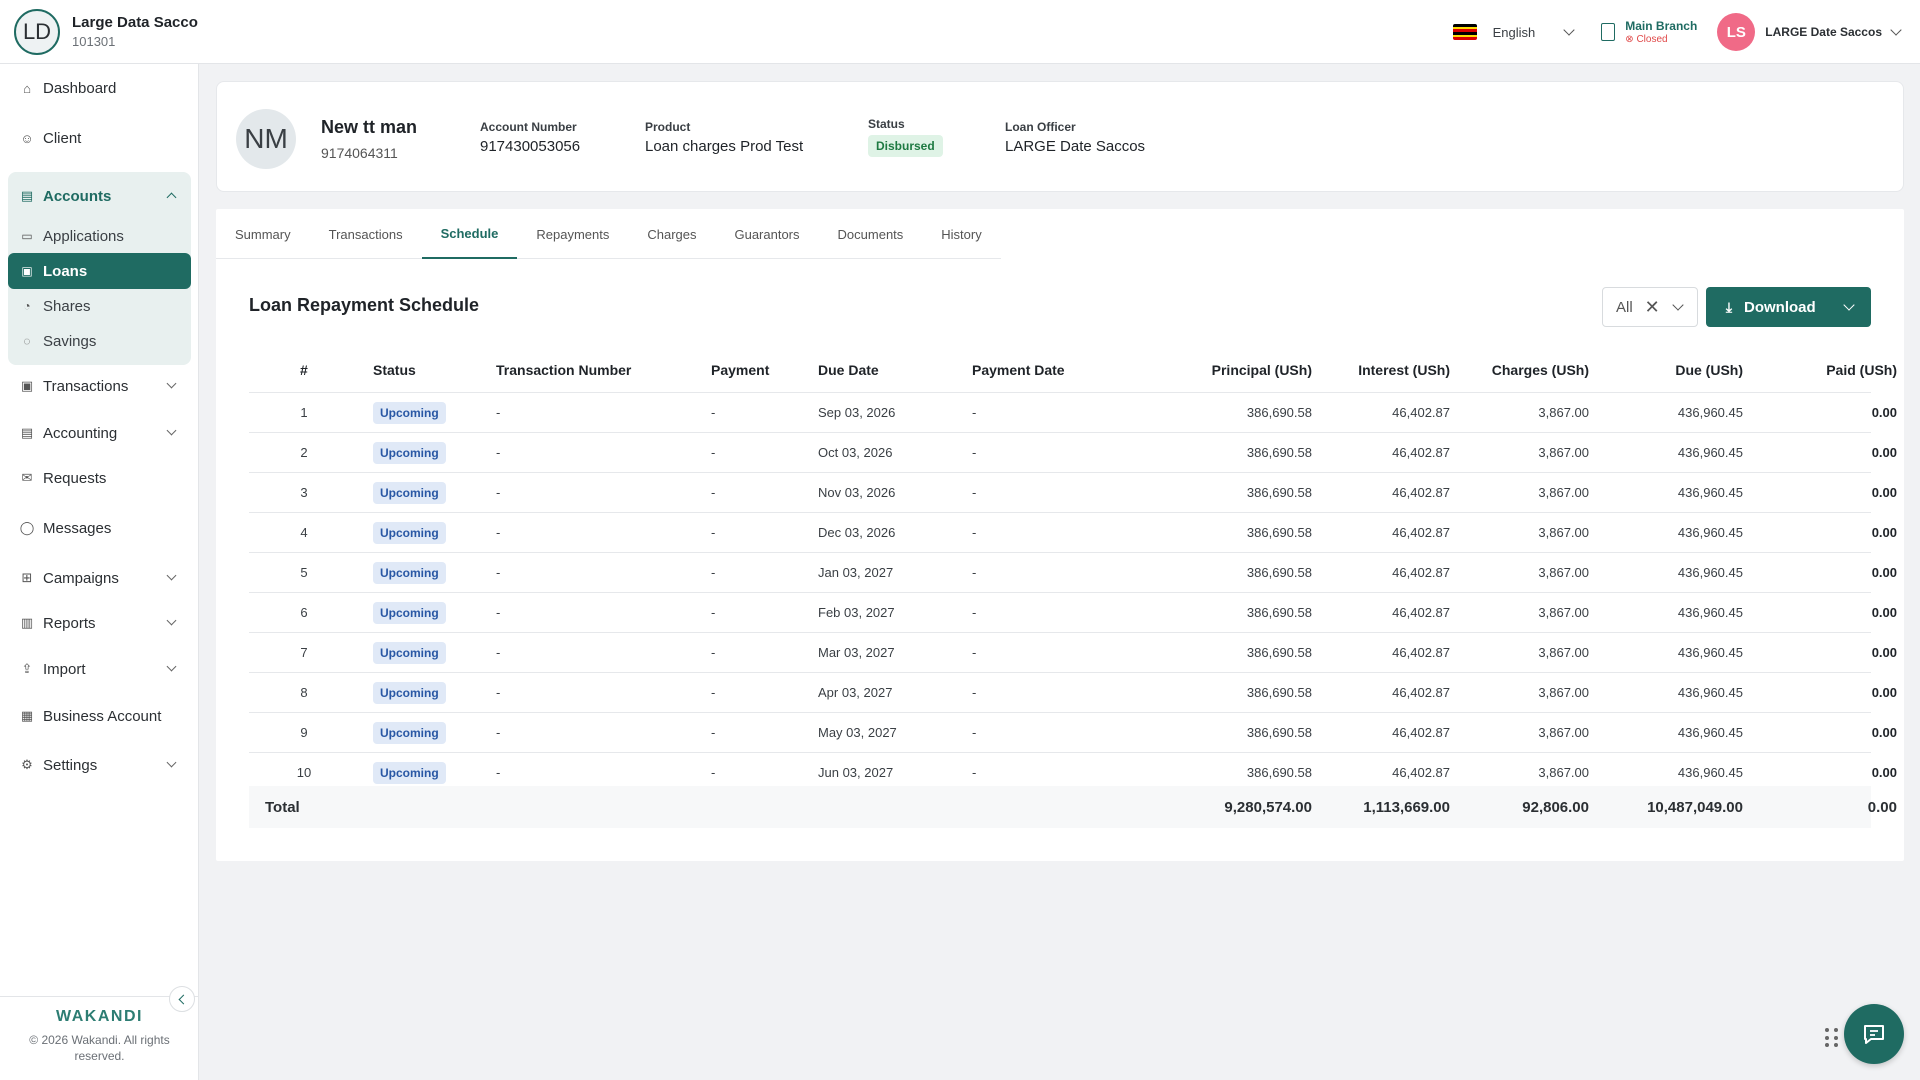  Describe the element at coordinates (99, 341) in the screenshot. I see `sidebar-item-savings: ◌ Savings` at that location.